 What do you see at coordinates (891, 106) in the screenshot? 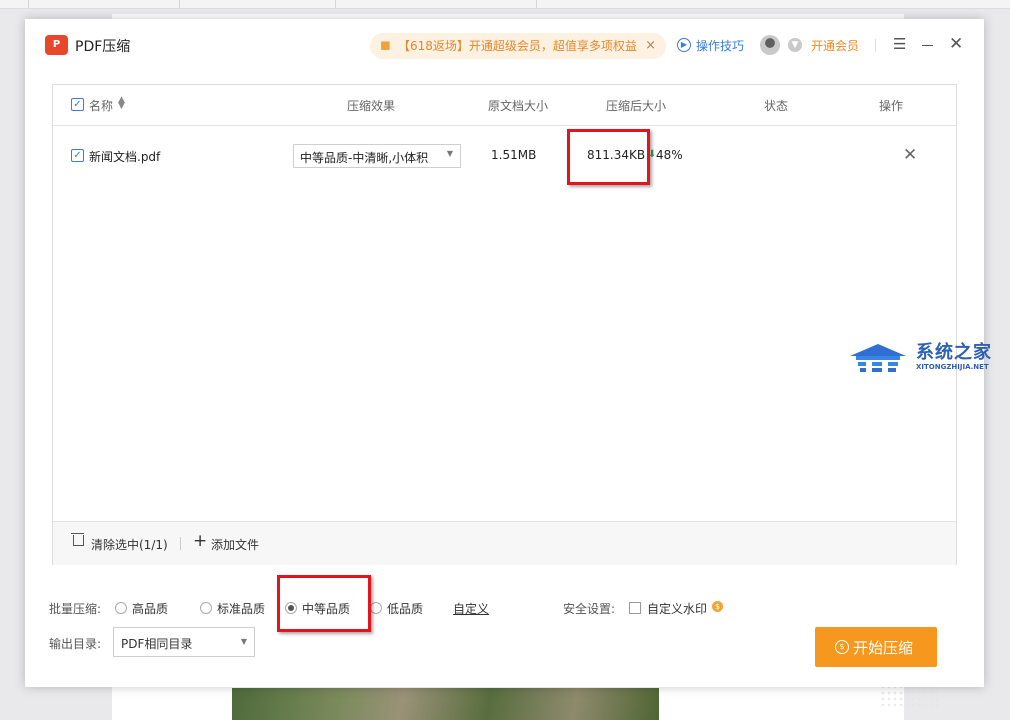
I see `column-header-action: 操作` at bounding box center [891, 106].